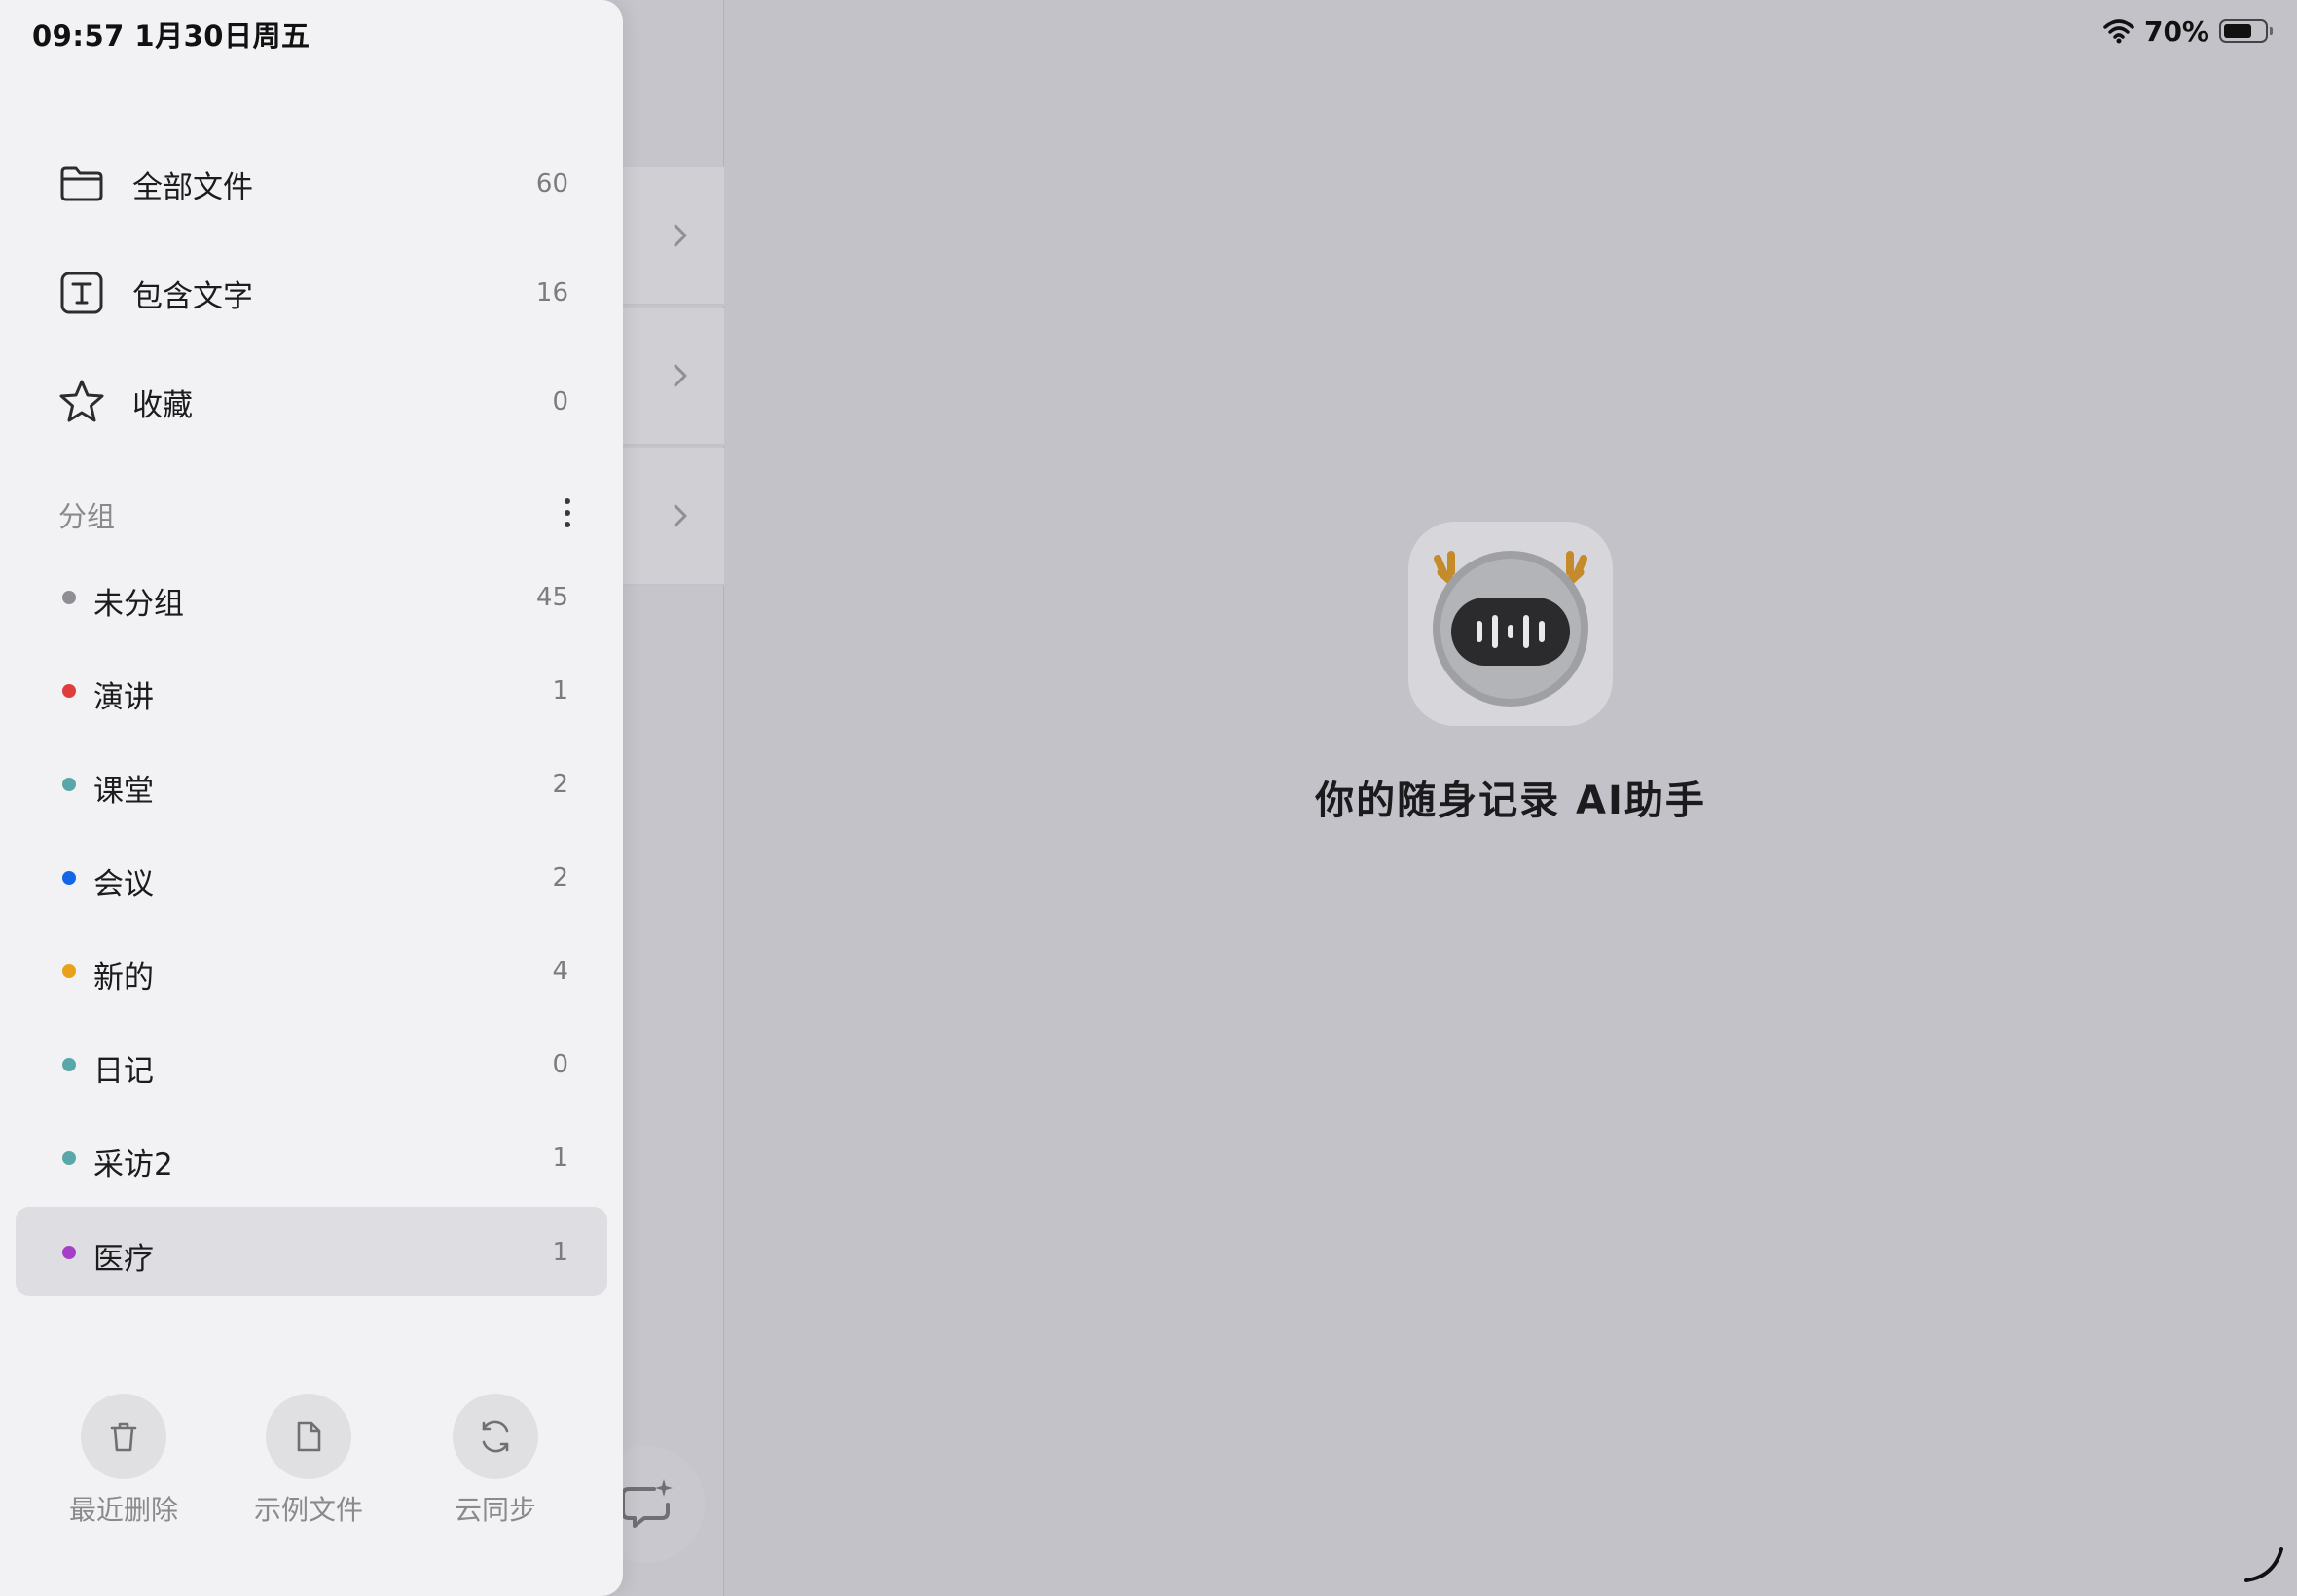 The image size is (2297, 1596). I want to click on group-item: 演讲 1, so click(311, 690).